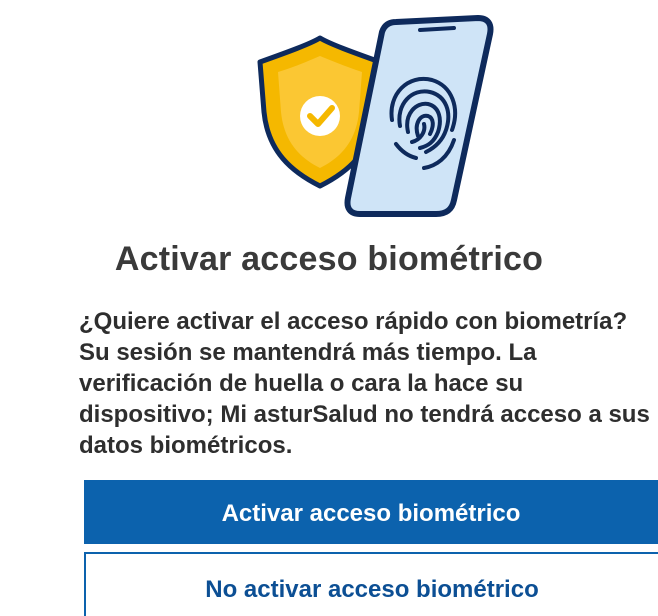 This screenshot has width=658, height=616. I want to click on decline-biometric-label: No activar acceso biométrico, so click(372, 589).